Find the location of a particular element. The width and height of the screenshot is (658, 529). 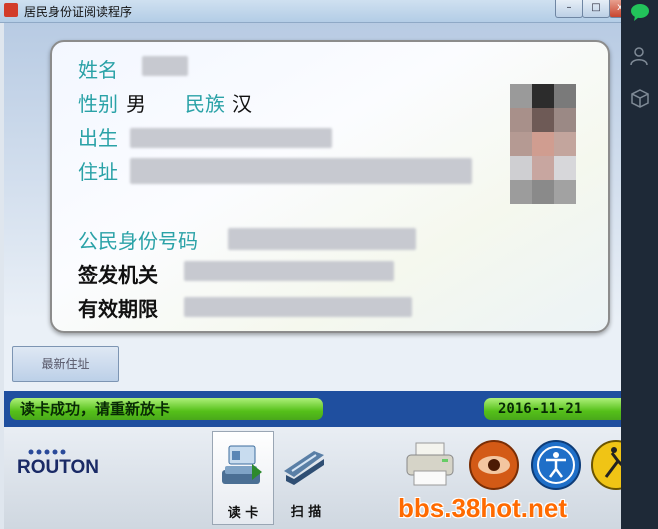

running-man-icon is located at coordinates (605, 465).